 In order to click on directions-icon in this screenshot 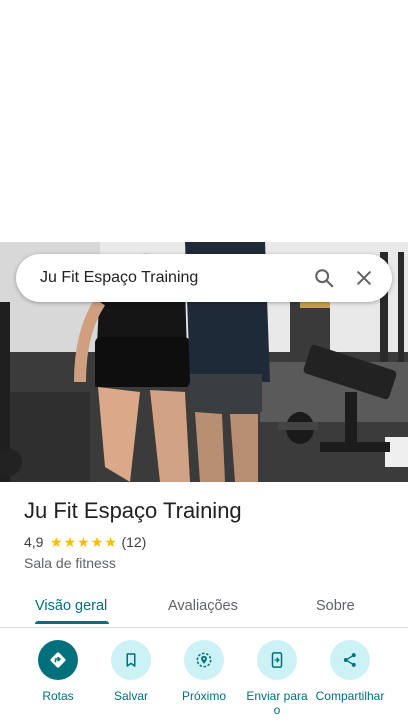, I will do `click(58, 660)`.